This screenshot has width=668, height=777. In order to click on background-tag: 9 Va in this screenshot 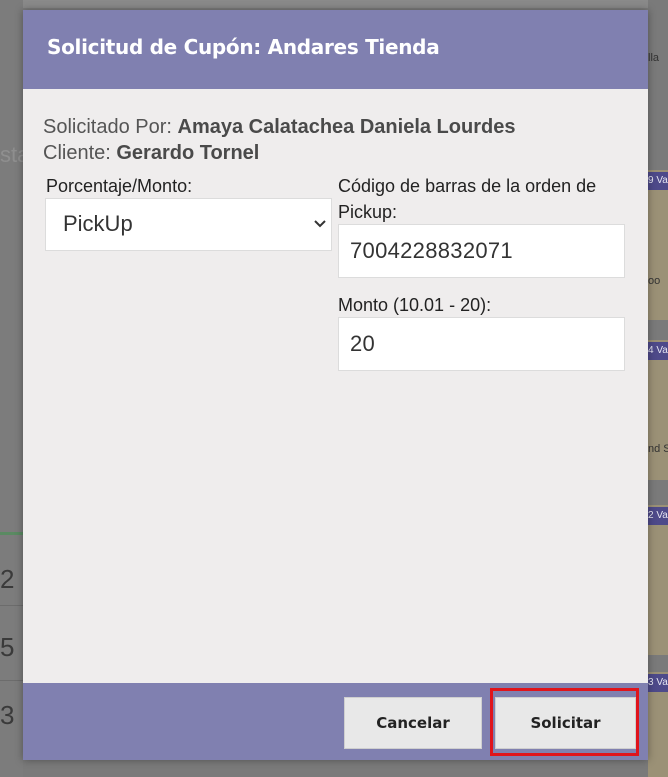, I will do `click(658, 181)`.